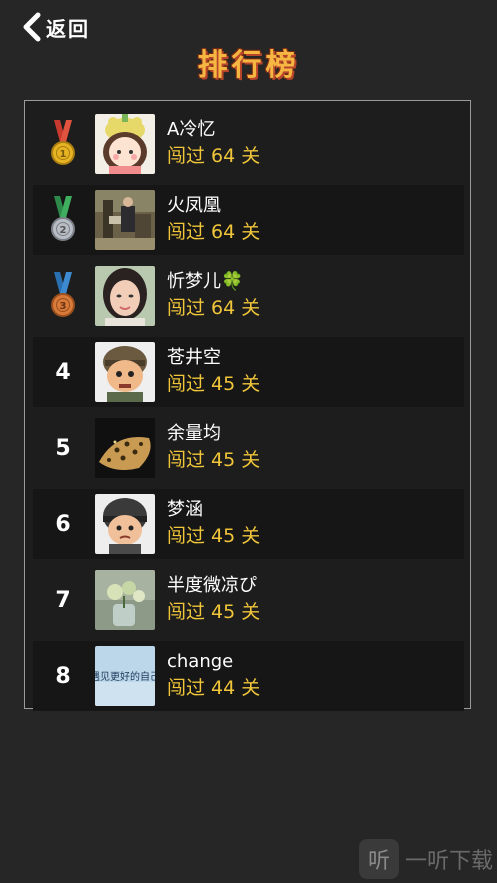  I want to click on player-name: 苍井空, so click(194, 357).